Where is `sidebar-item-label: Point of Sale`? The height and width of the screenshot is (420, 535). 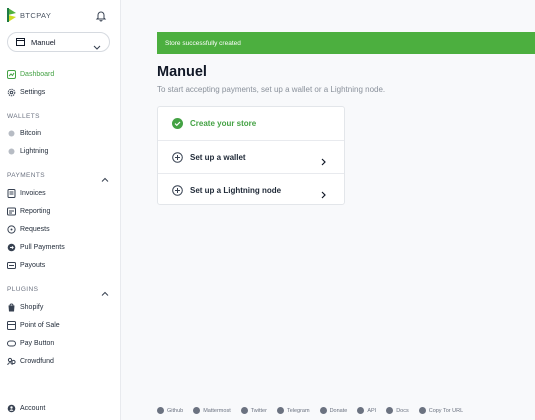 sidebar-item-label: Point of Sale is located at coordinates (40, 325).